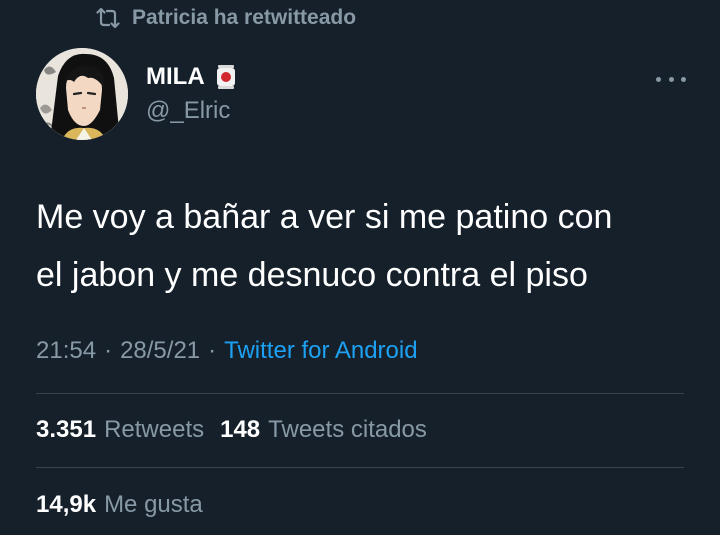  What do you see at coordinates (82, 94) in the screenshot?
I see `avatar` at bounding box center [82, 94].